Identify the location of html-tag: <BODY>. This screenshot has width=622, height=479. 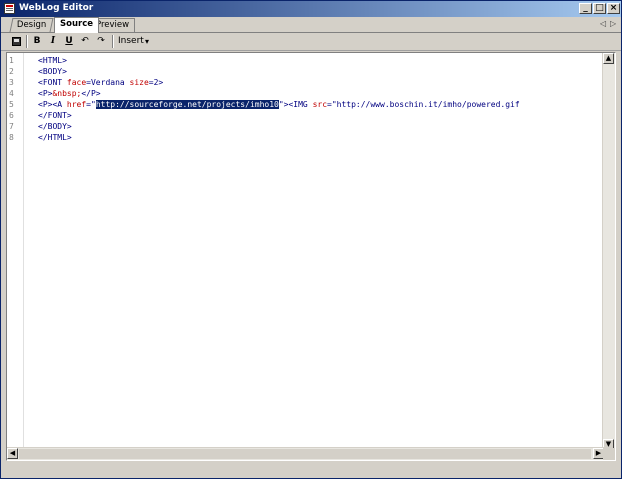
(52, 71).